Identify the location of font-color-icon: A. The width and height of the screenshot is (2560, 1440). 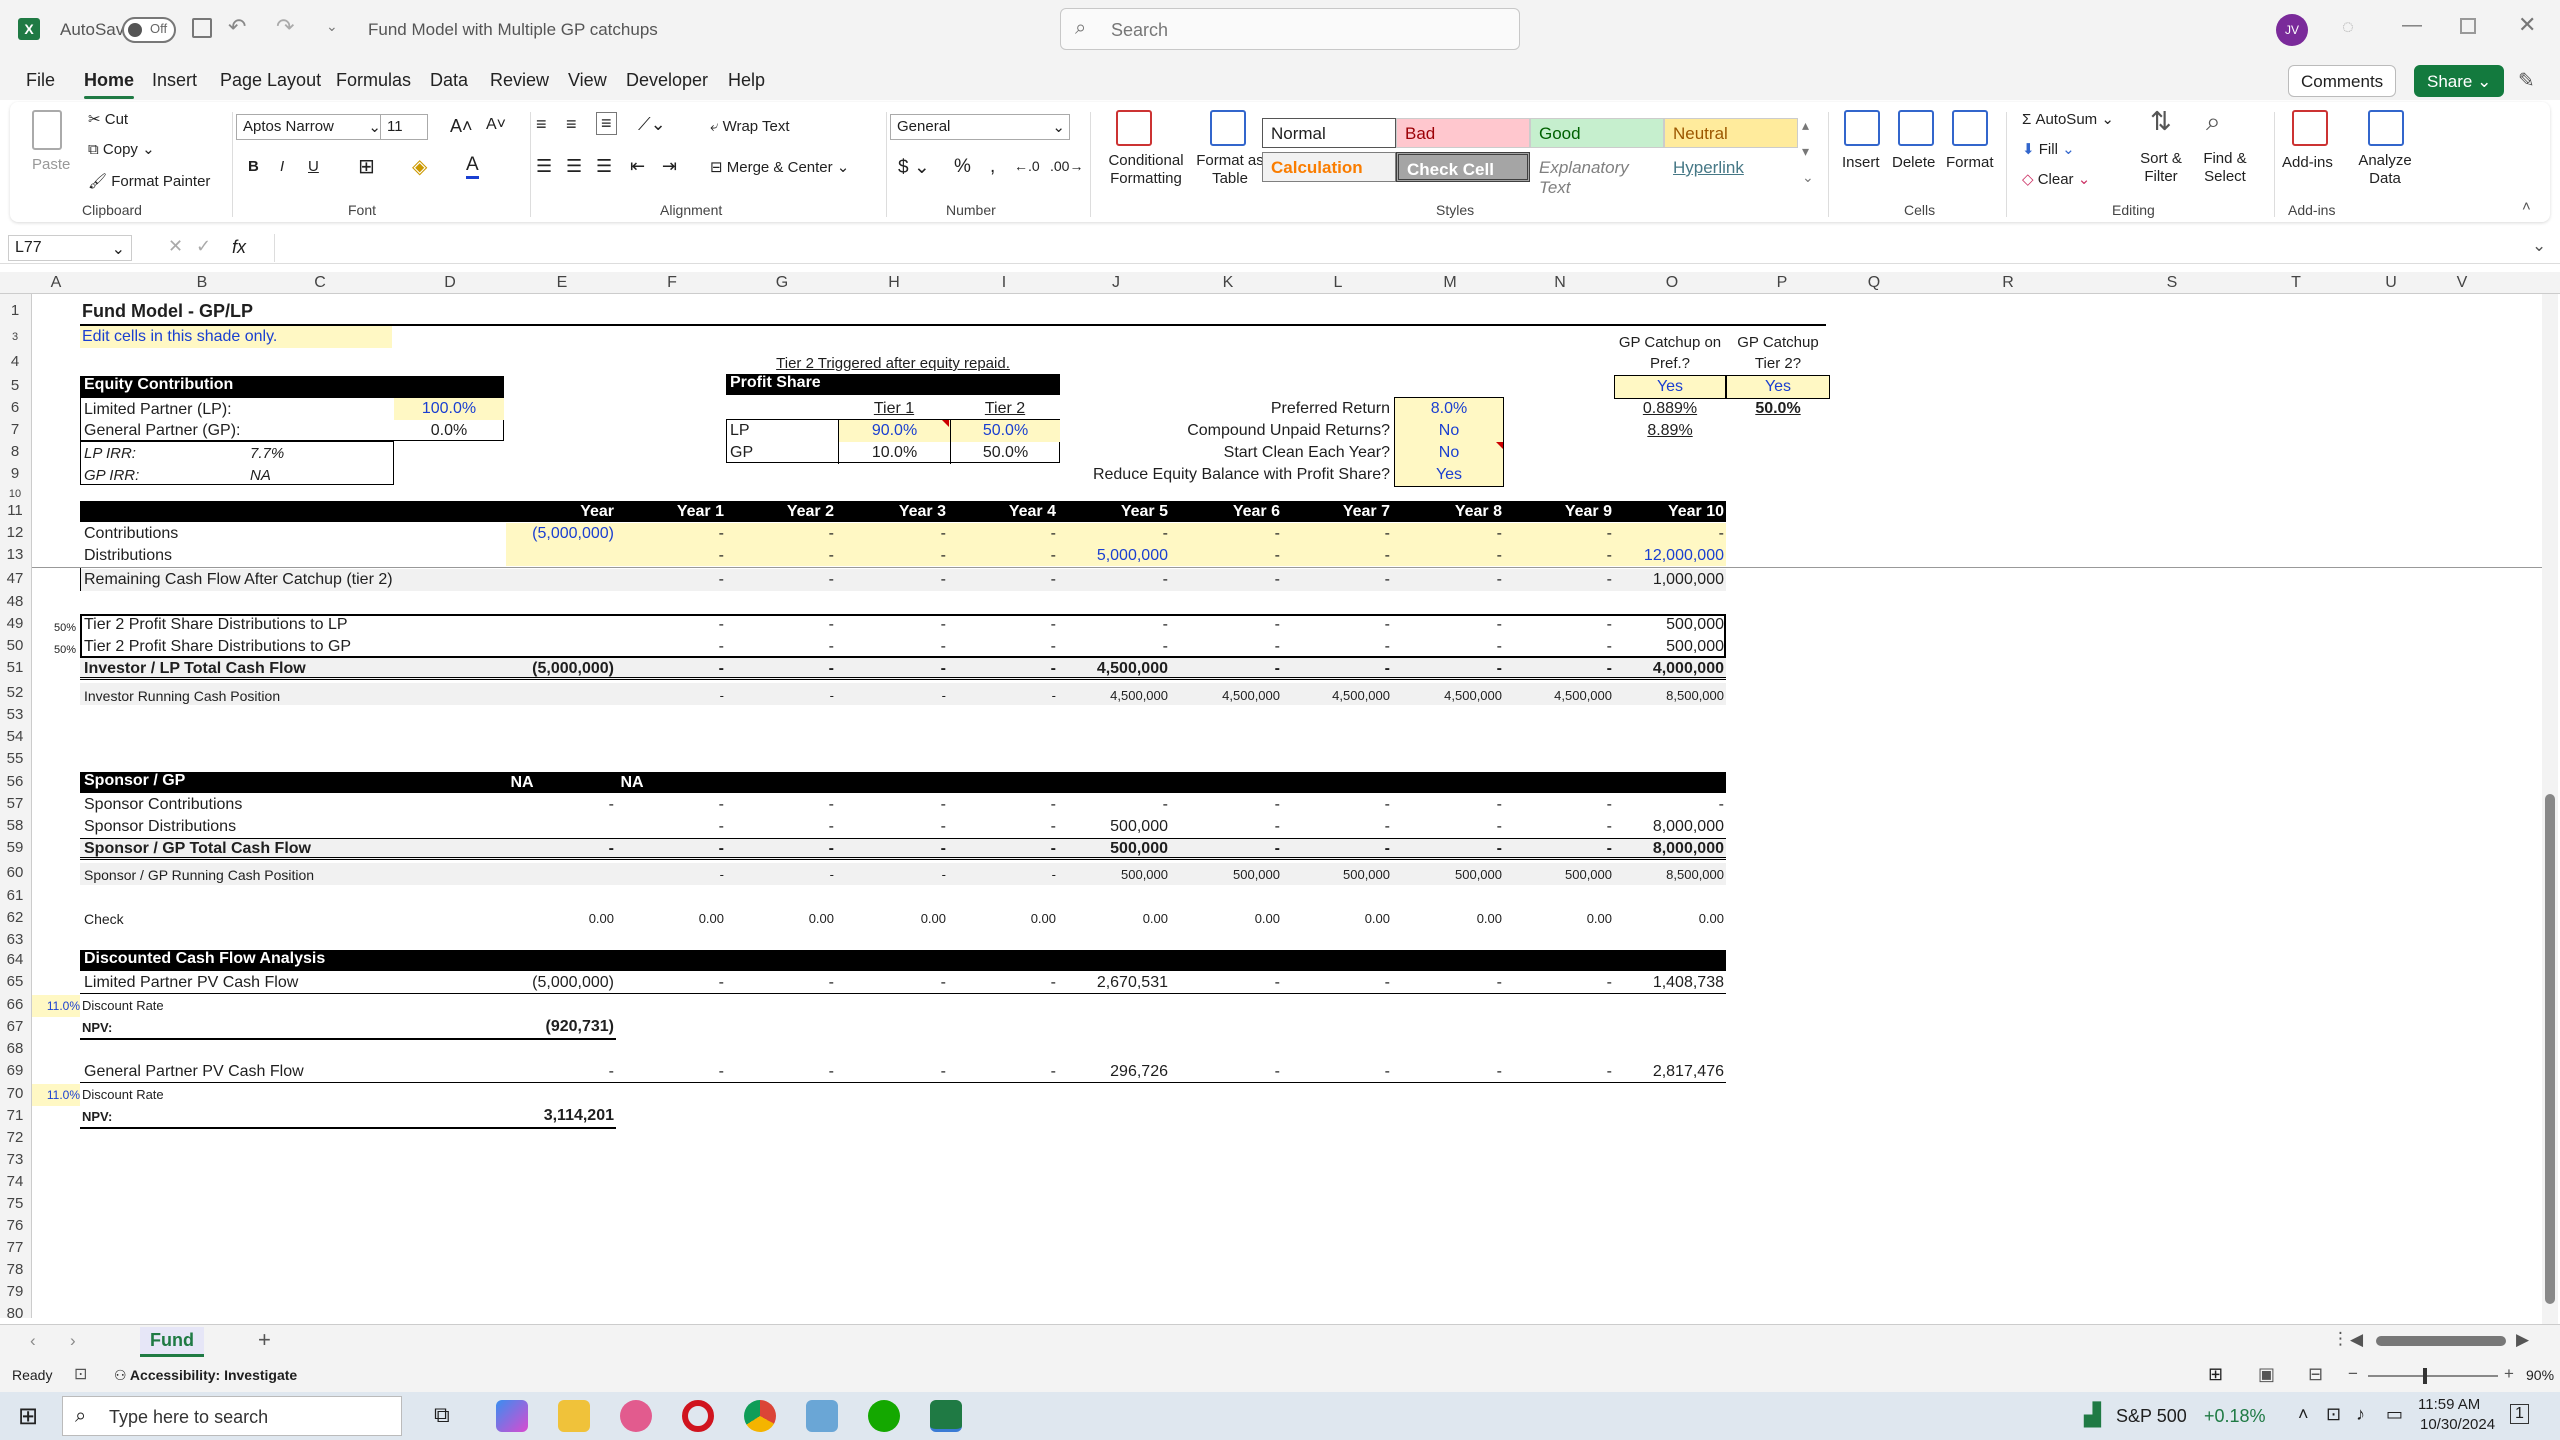
(472, 166).